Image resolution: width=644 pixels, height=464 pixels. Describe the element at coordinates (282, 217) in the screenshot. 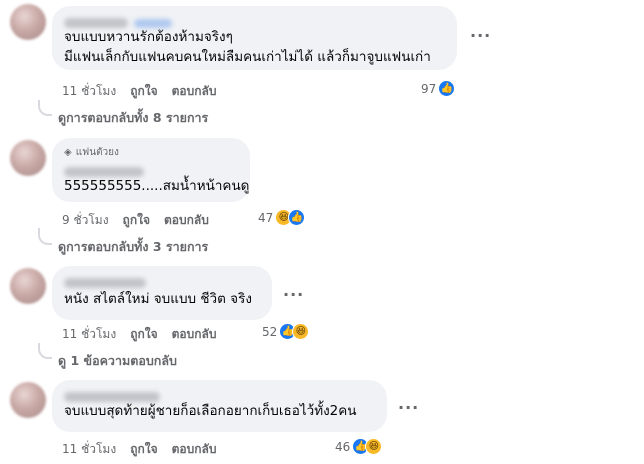

I see `reaction-summary: 47 😆 👍` at that location.